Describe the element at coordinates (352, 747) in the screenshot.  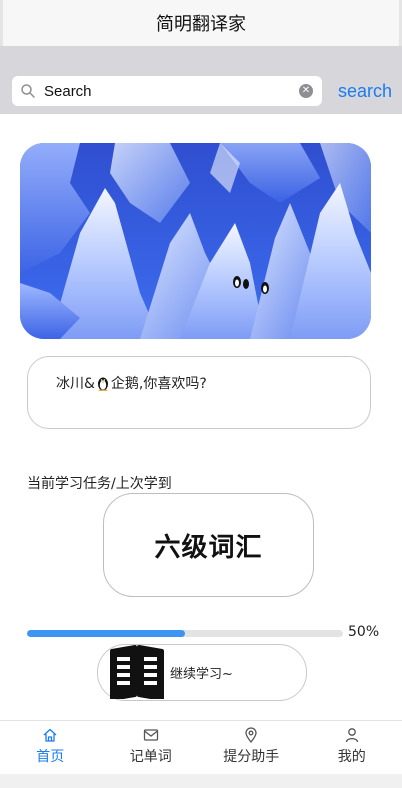
I see `tab-profile: 我的` at that location.